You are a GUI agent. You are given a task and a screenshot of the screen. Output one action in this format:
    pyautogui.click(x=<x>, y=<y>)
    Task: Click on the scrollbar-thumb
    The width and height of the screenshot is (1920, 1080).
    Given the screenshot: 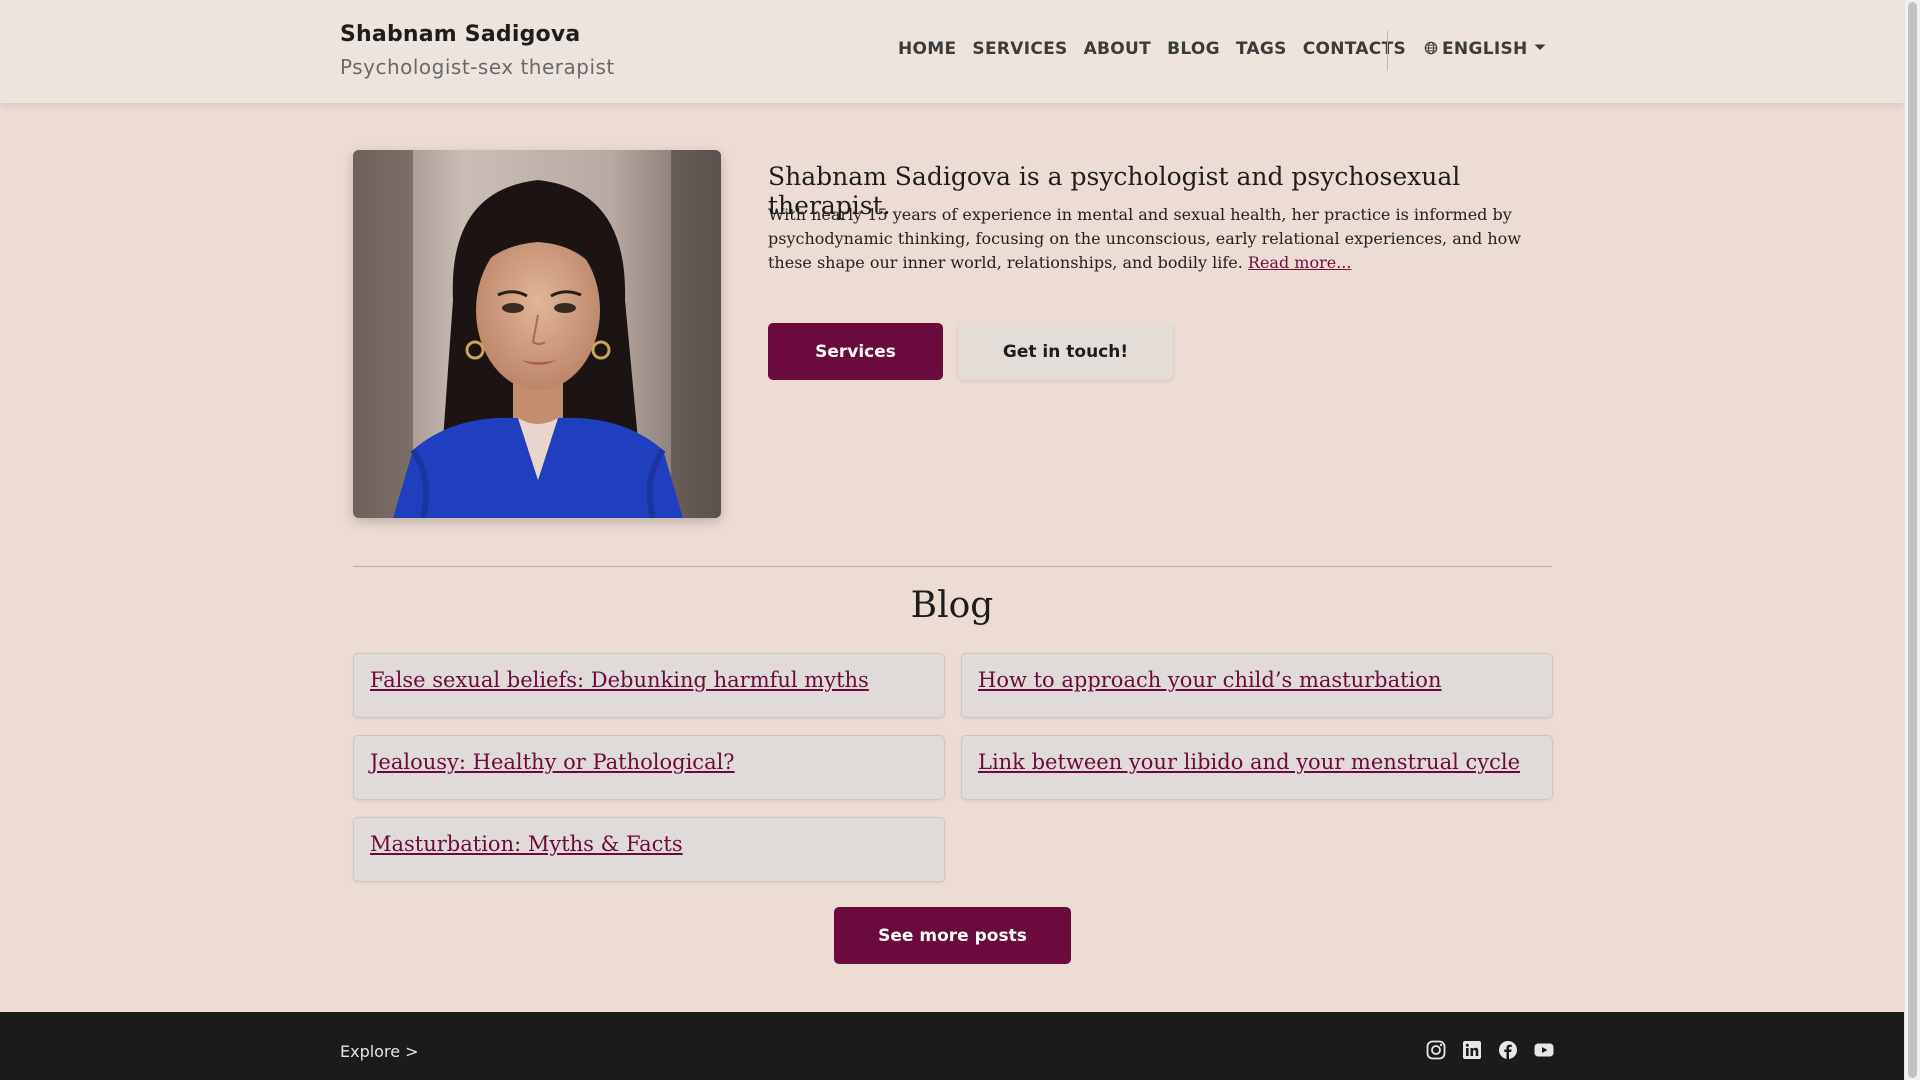 What is the action you would take?
    pyautogui.click(x=1912, y=540)
    